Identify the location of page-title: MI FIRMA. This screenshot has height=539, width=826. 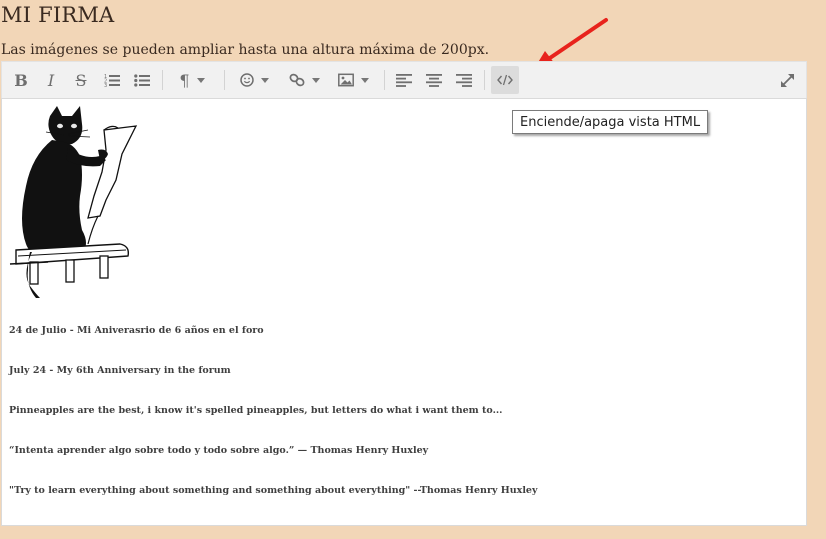
(58, 15).